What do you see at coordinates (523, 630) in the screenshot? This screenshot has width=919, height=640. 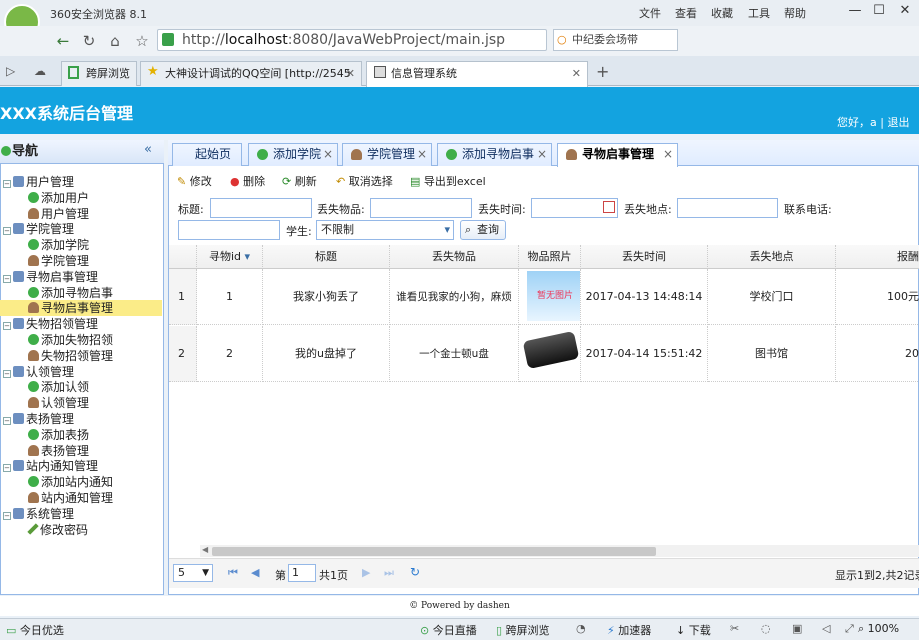 I see `status-cross-screen: ▯ 跨屏浏览` at bounding box center [523, 630].